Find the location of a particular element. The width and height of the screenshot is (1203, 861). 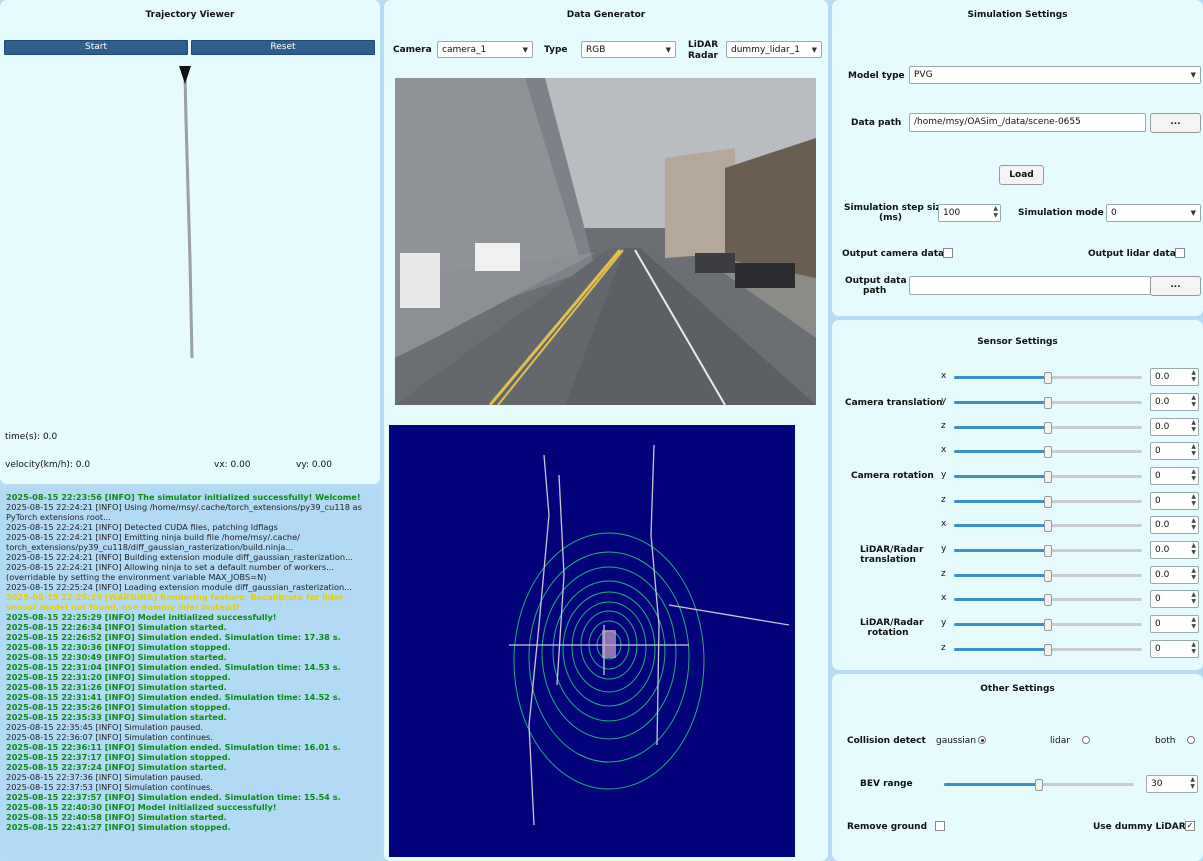

simulation-settings-title: Simulation Settings is located at coordinates (1017, 15).